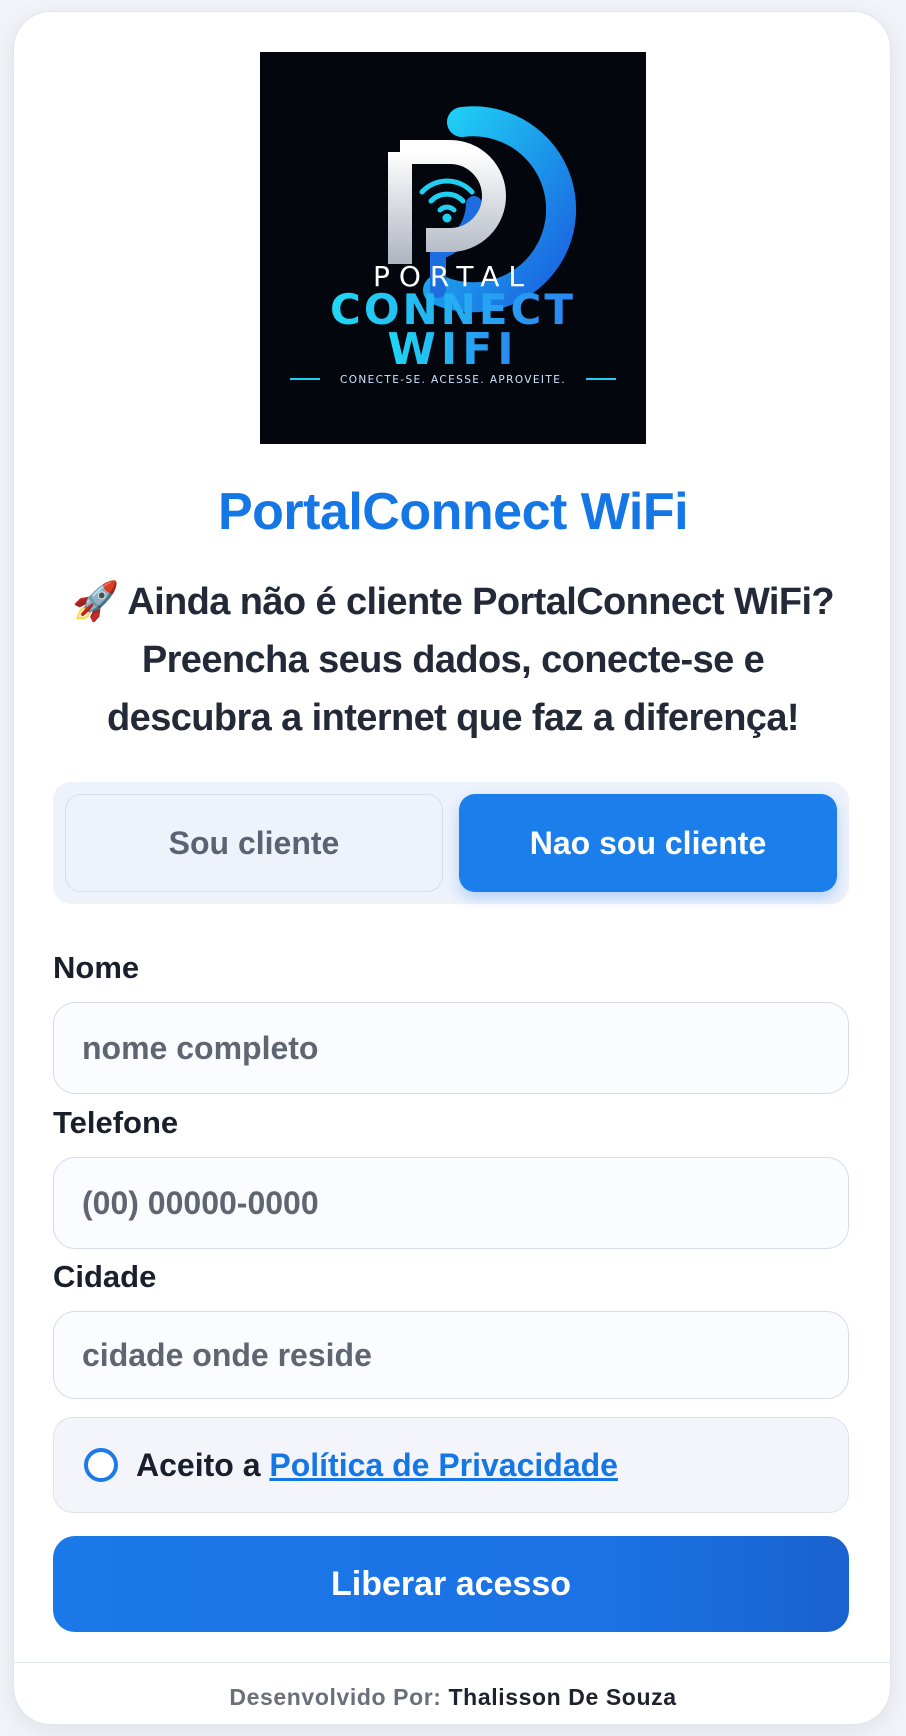  I want to click on client-type-toggle: Sou cliente Nao sou cliente, so click(451, 843).